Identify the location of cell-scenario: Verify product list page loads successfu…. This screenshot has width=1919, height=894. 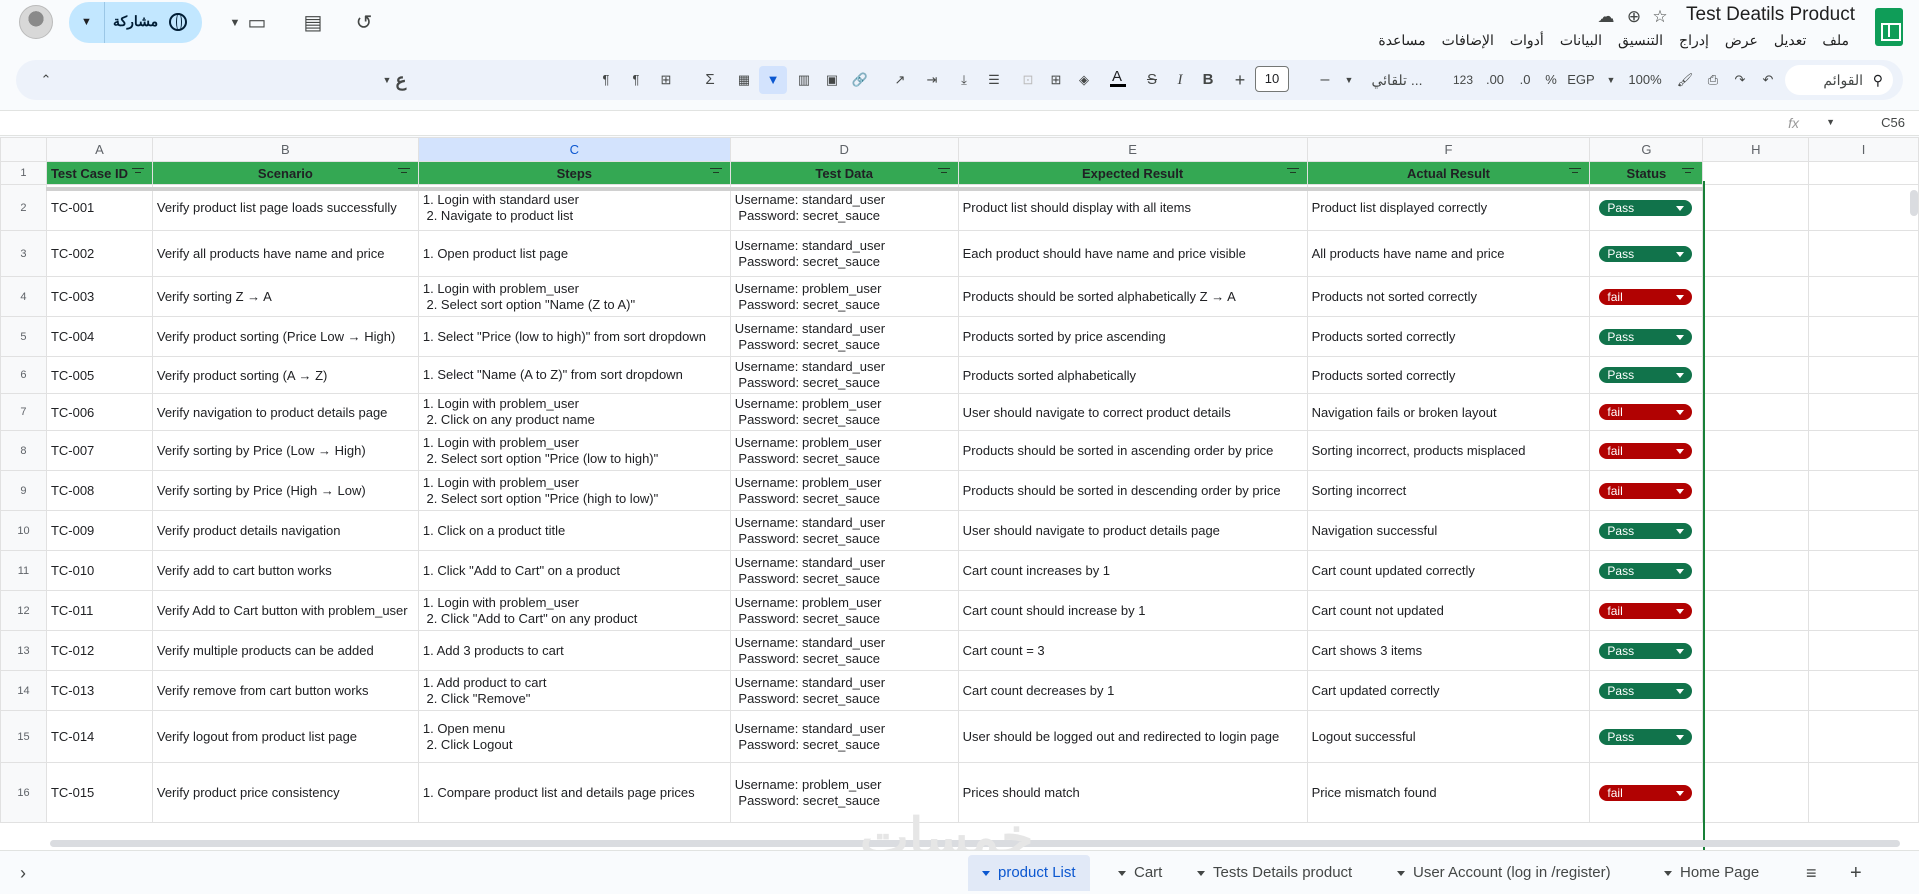
(285, 207).